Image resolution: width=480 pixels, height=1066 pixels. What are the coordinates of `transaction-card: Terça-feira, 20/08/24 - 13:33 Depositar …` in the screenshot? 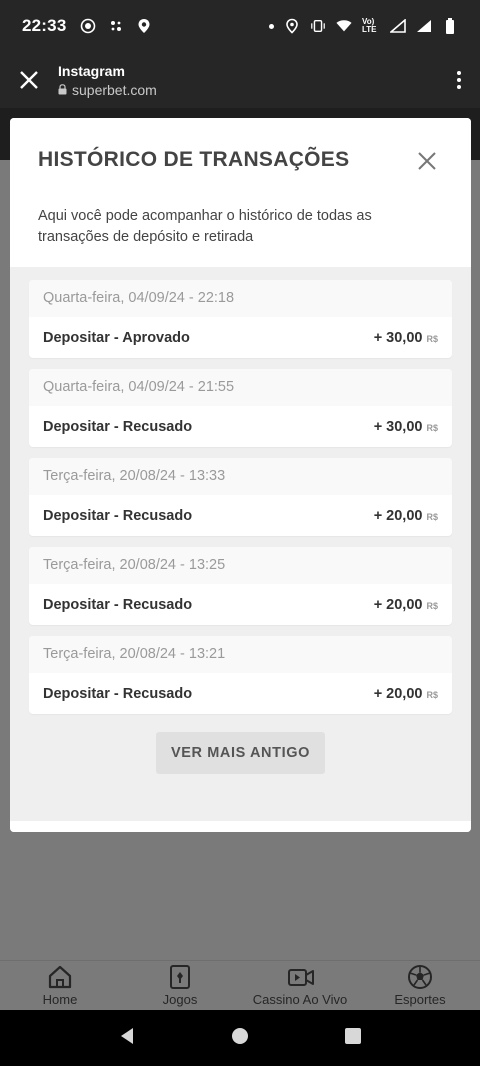 It's located at (240, 497).